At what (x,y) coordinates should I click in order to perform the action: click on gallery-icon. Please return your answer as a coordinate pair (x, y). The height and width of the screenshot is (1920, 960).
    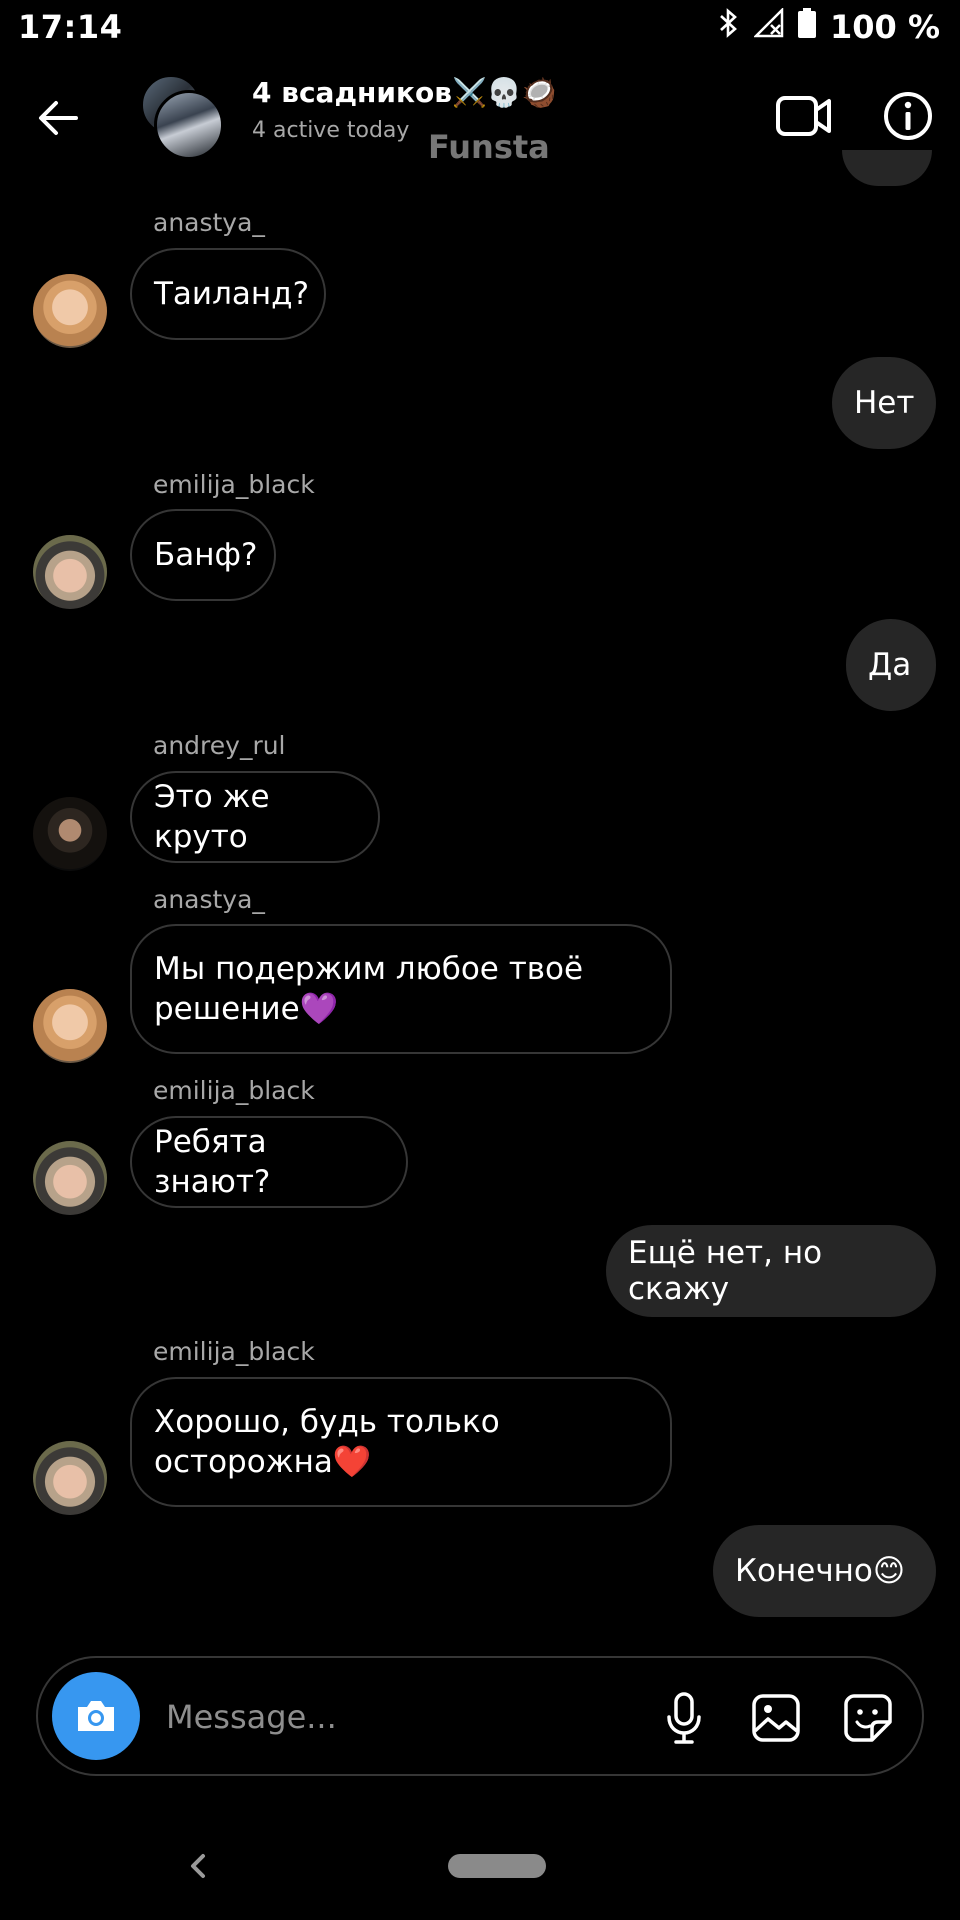
    Looking at the image, I should click on (776, 1718).